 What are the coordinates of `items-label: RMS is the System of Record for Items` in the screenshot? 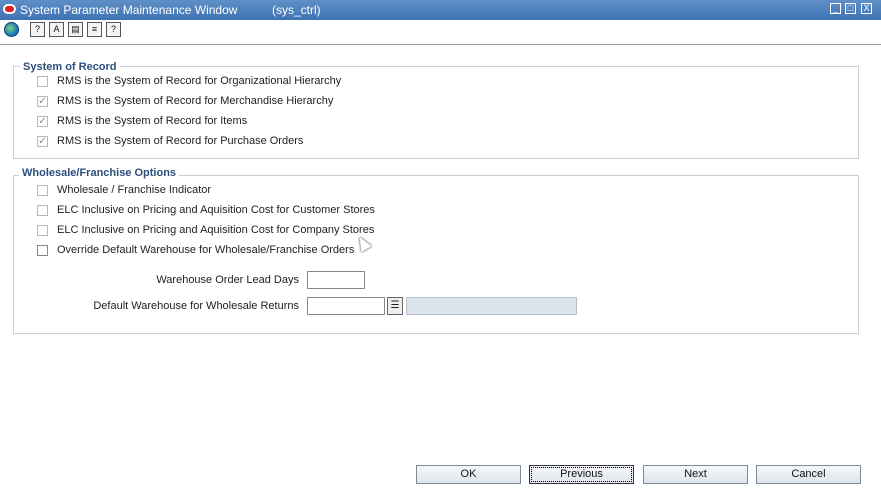 It's located at (152, 121).